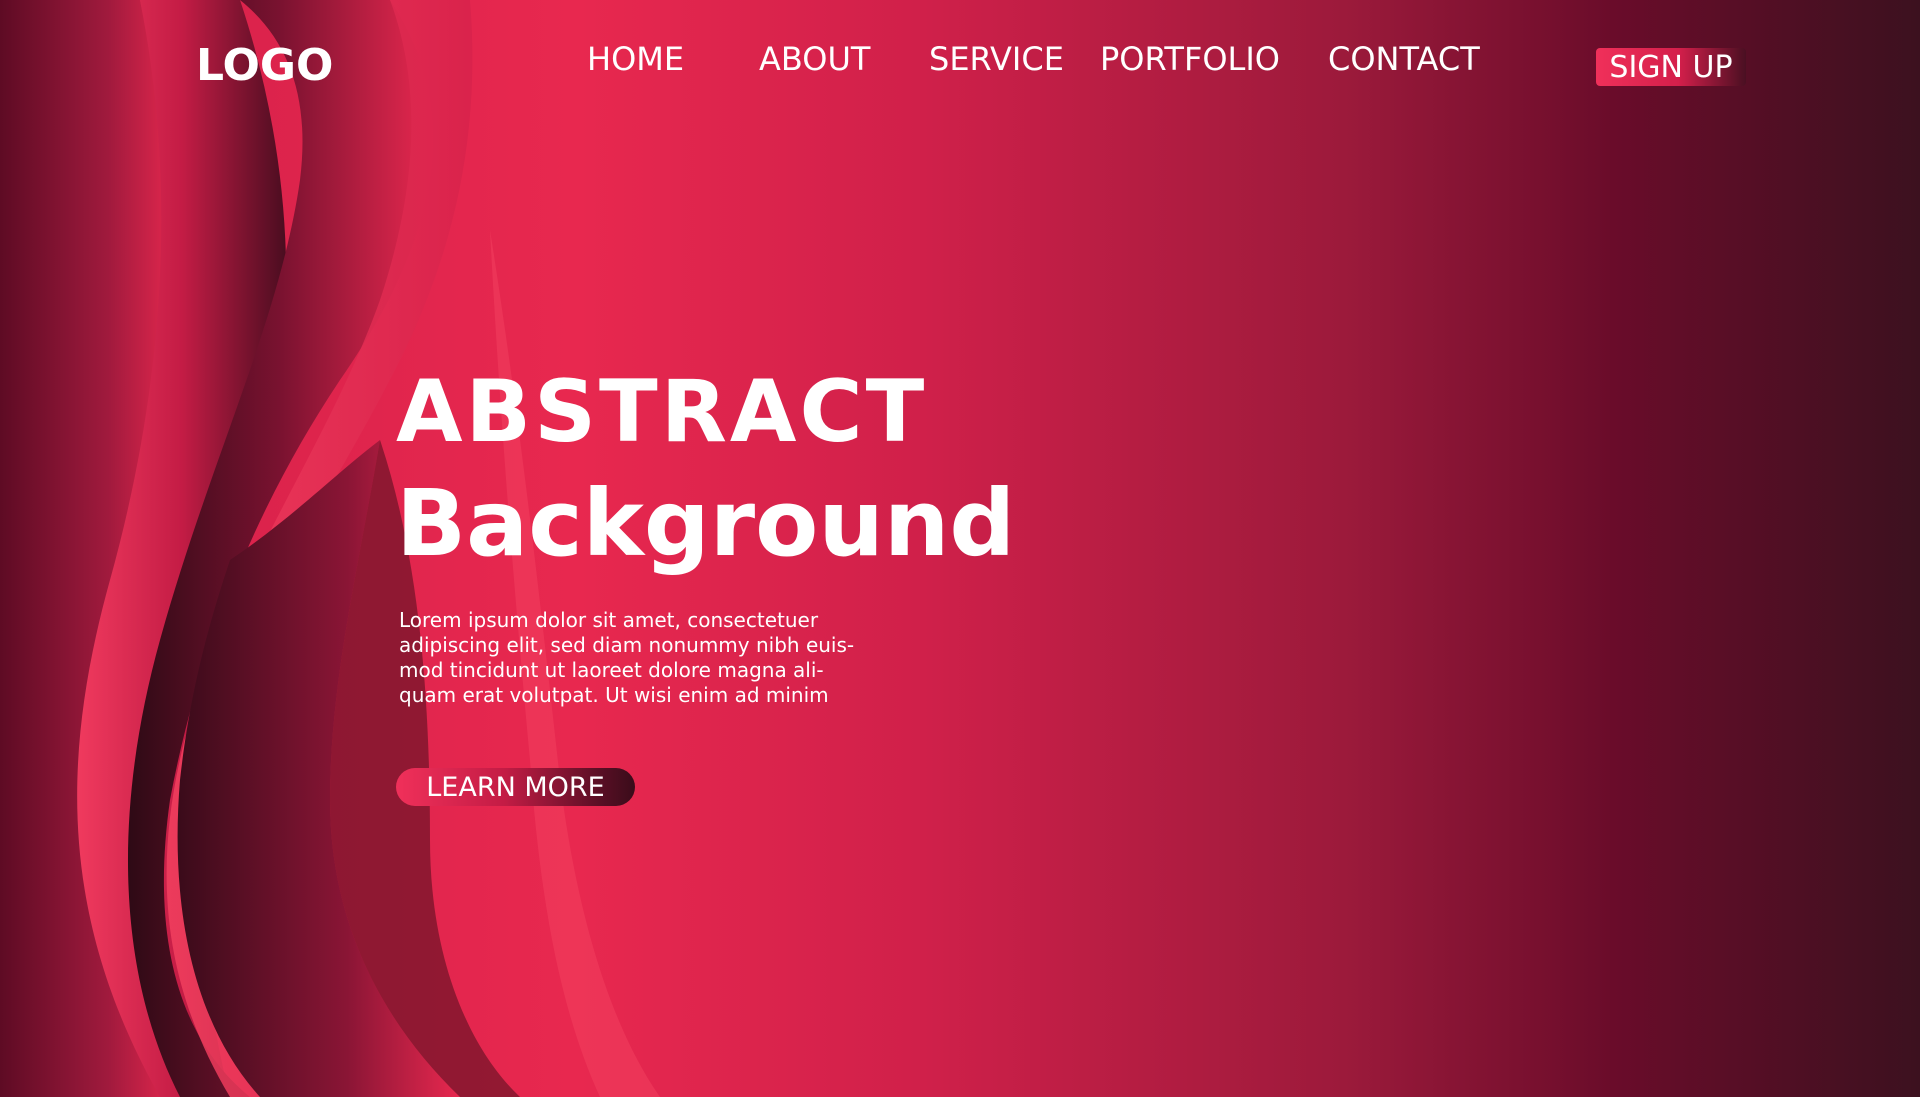 This screenshot has height=1097, width=1920. What do you see at coordinates (609, 620) in the screenshot?
I see `hero-description-line: Lorem ipsum dolor sit amet, consectetuer` at bounding box center [609, 620].